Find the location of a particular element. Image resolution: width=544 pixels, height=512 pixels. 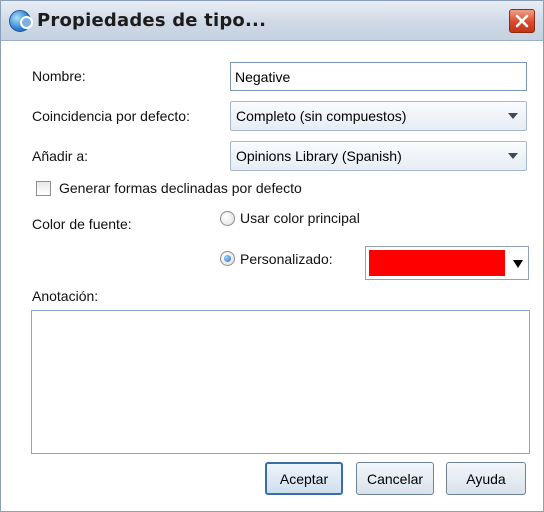

anadir-select: Opinions Library (Spanish) is located at coordinates (378, 156).